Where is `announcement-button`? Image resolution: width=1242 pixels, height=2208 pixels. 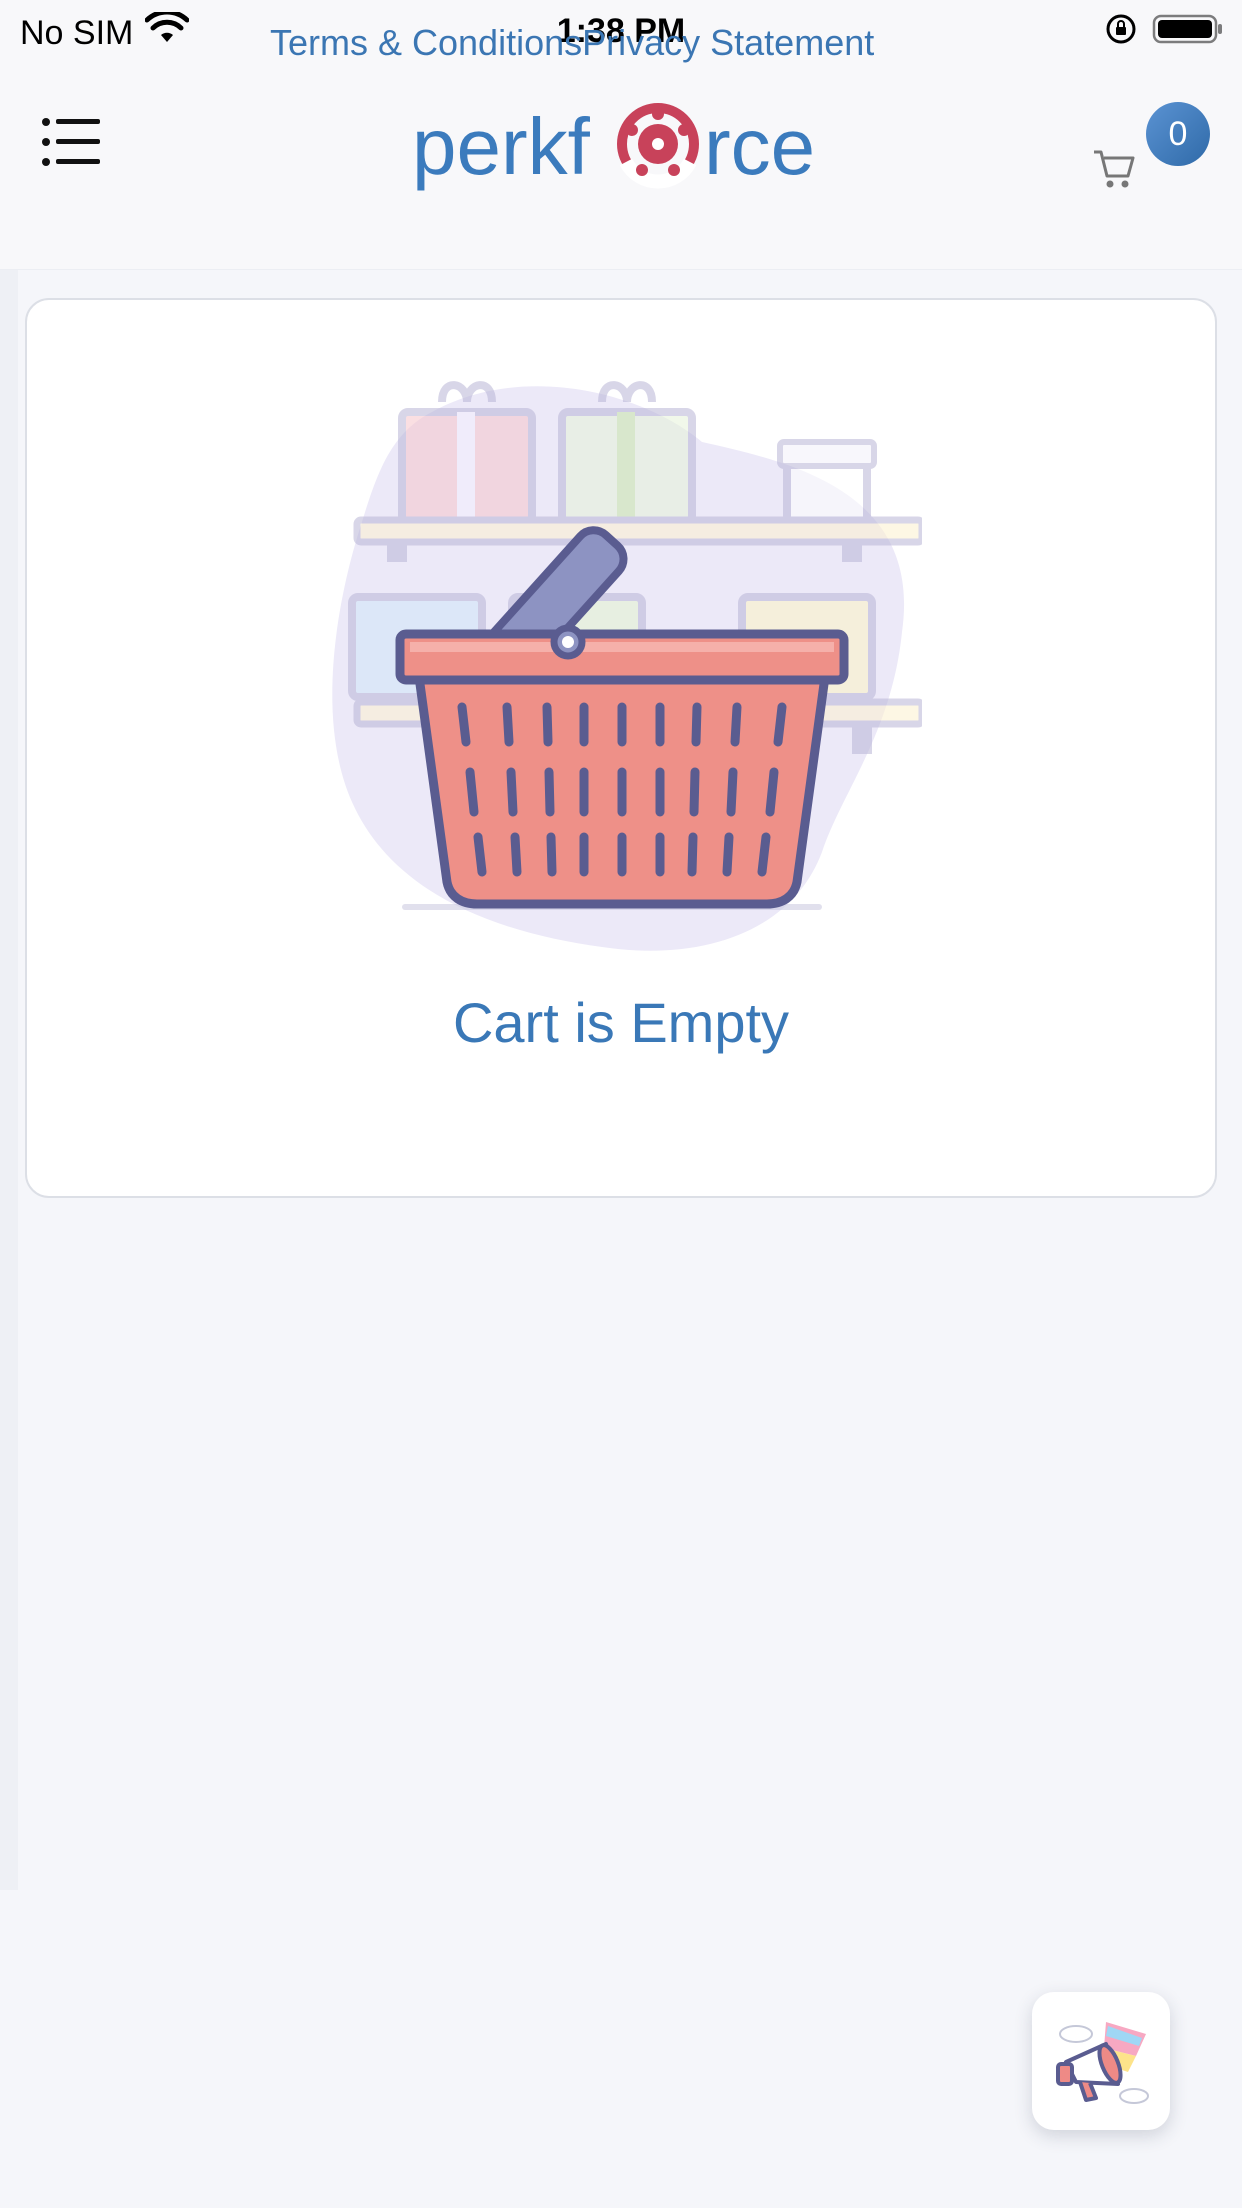
announcement-button is located at coordinates (1101, 2061).